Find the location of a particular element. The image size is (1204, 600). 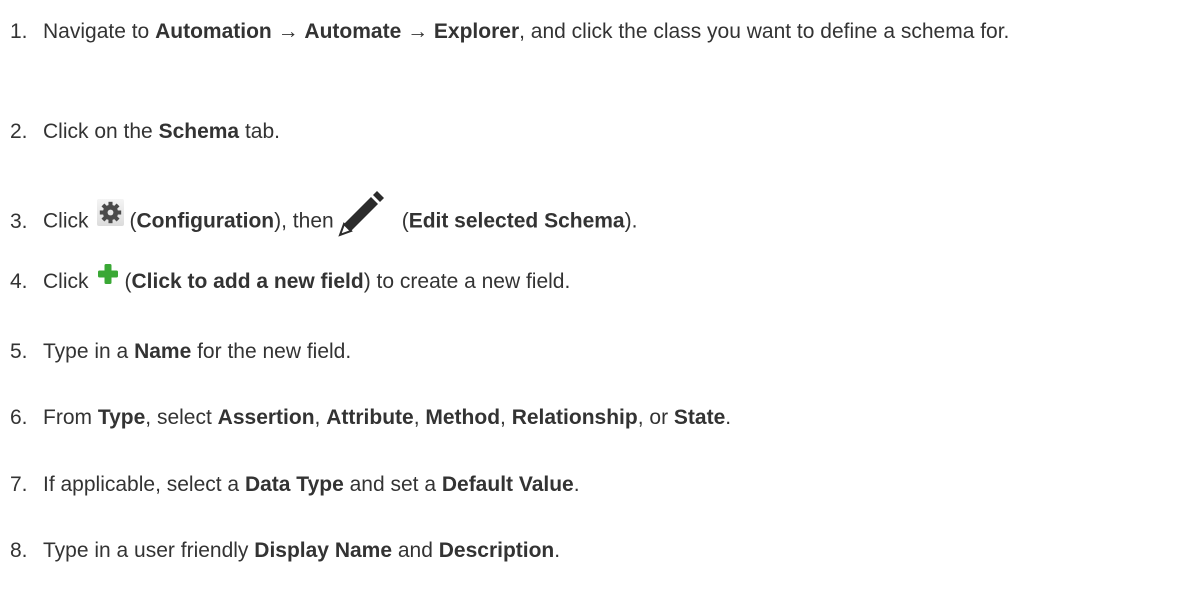

step-text-bold: Automation is located at coordinates (213, 31).